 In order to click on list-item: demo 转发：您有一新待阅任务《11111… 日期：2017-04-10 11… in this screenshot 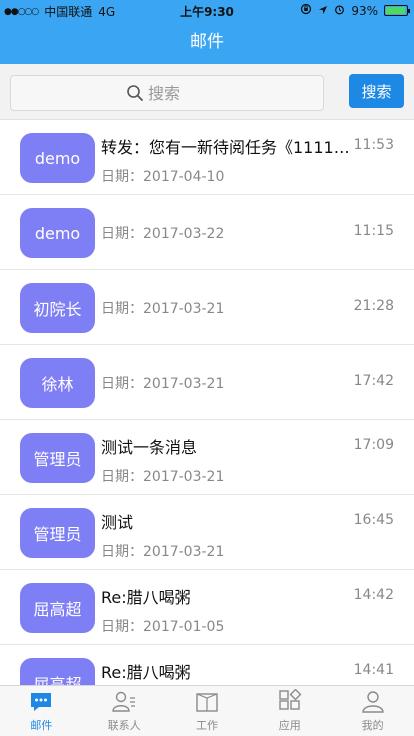, I will do `click(207, 157)`.